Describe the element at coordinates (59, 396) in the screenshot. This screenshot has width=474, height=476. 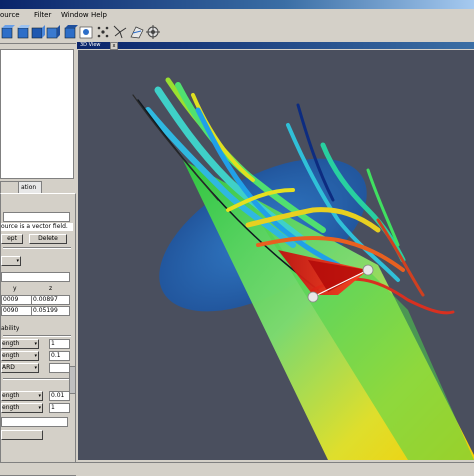
I see `step-value-1: 0.01` at that location.